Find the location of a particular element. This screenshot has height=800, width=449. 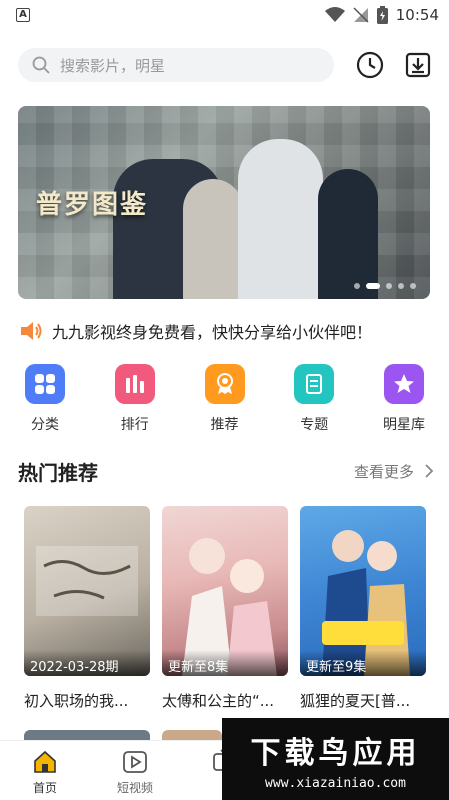

battery-icon is located at coordinates (382, 15).